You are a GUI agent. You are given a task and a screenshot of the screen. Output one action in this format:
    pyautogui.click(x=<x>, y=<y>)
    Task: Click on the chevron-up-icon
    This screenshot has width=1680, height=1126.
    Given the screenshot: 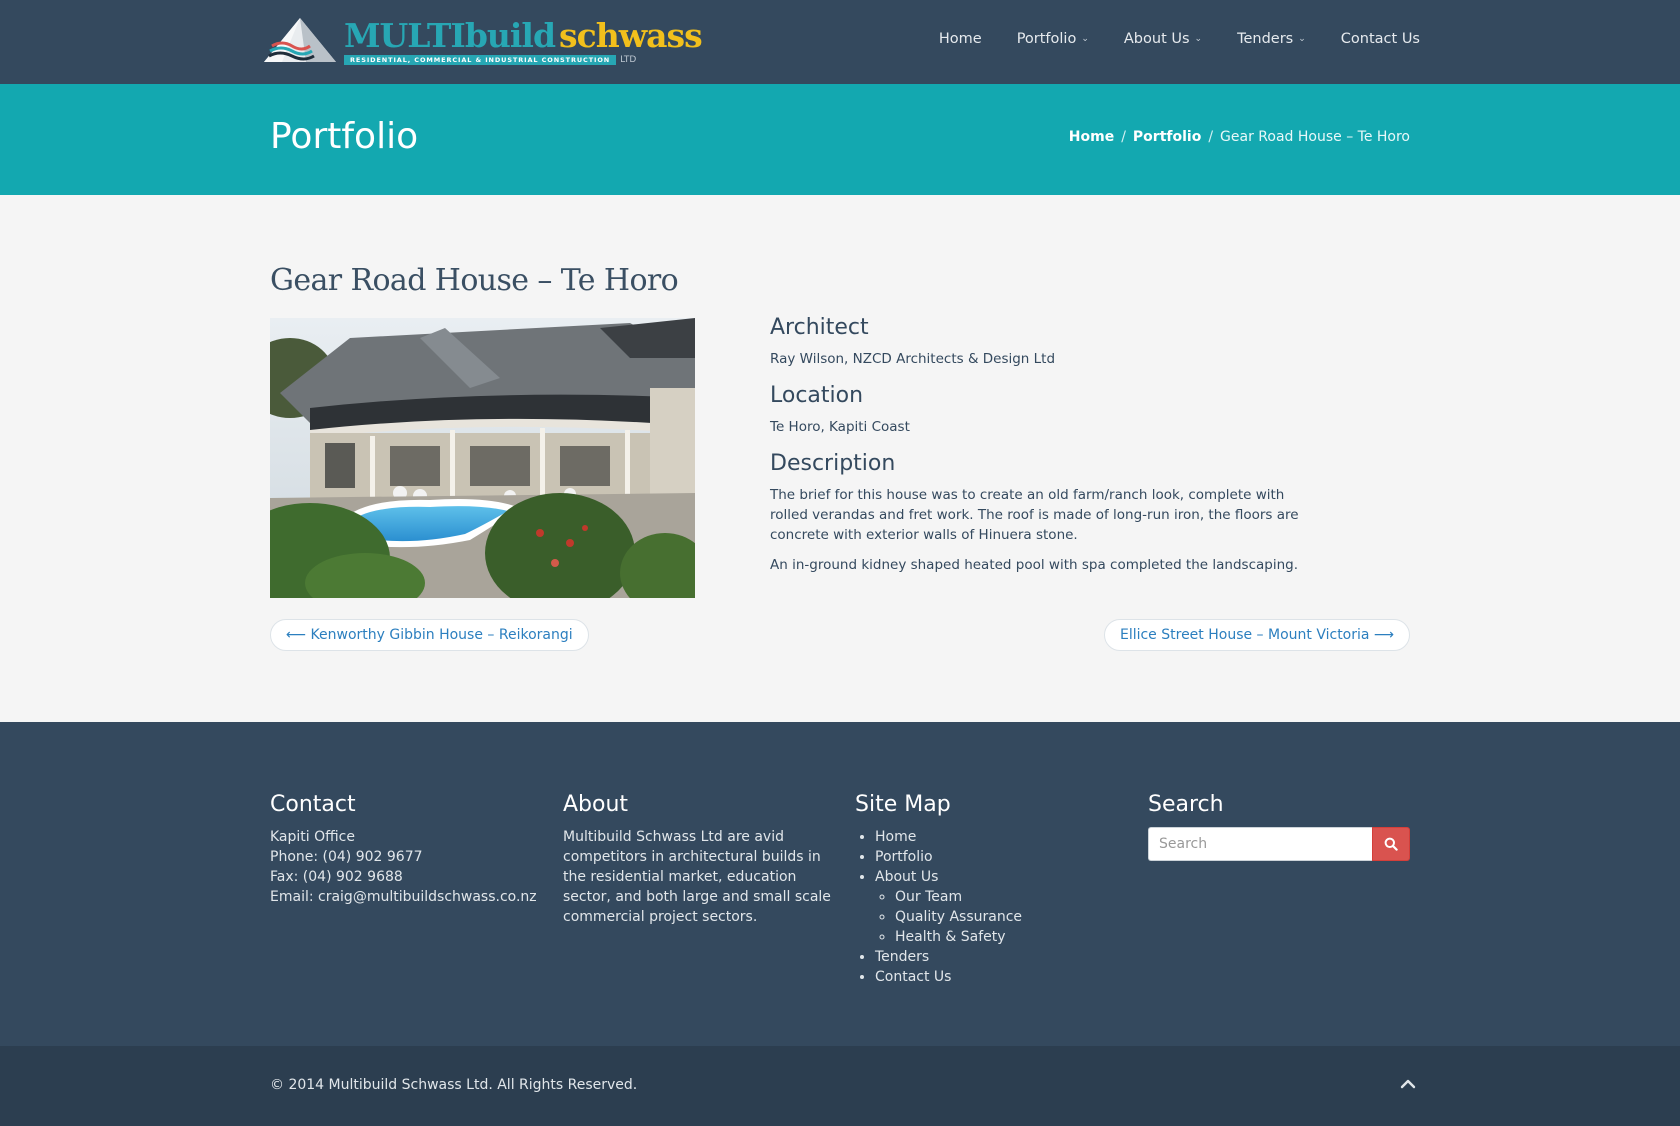 What is the action you would take?
    pyautogui.click(x=1408, y=1084)
    